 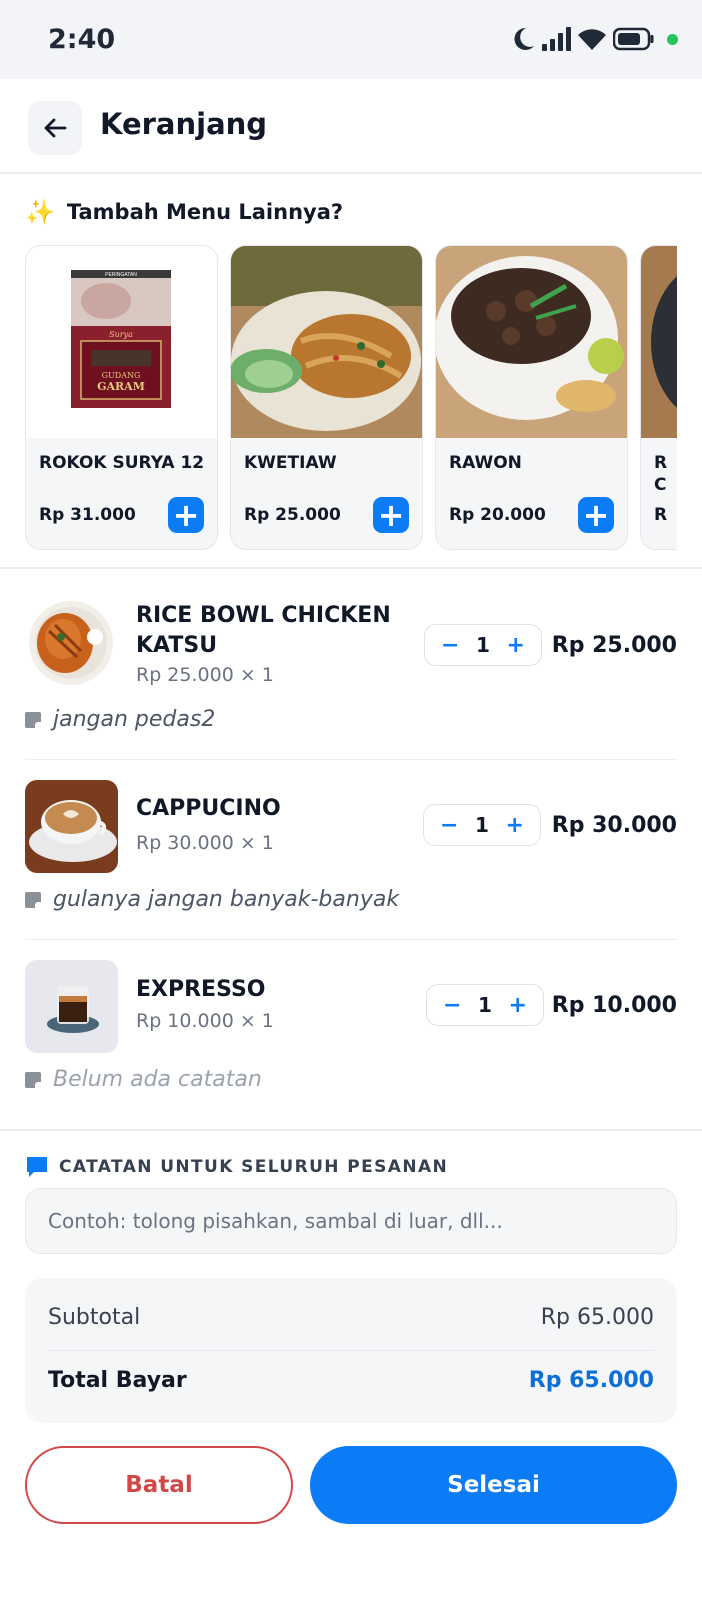 I want to click on suggestion-name: KWETIAW, so click(x=290, y=463).